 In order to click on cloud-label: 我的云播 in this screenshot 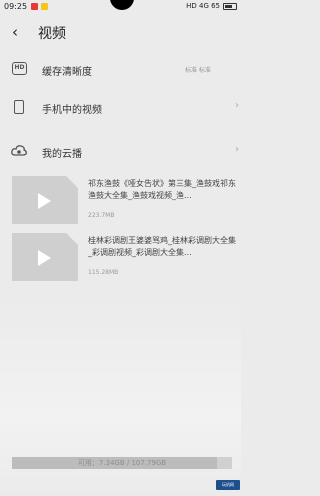, I will do `click(62, 154)`.